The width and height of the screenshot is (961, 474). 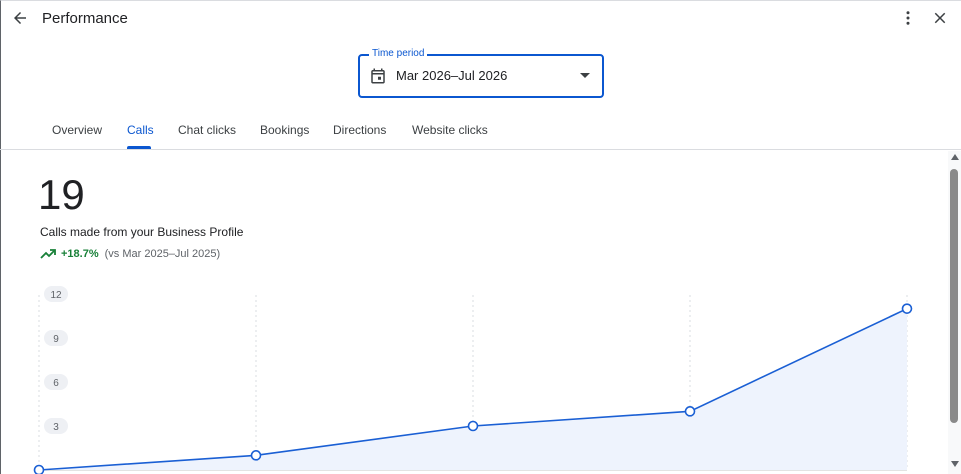 I want to click on close-button, so click(x=940, y=18).